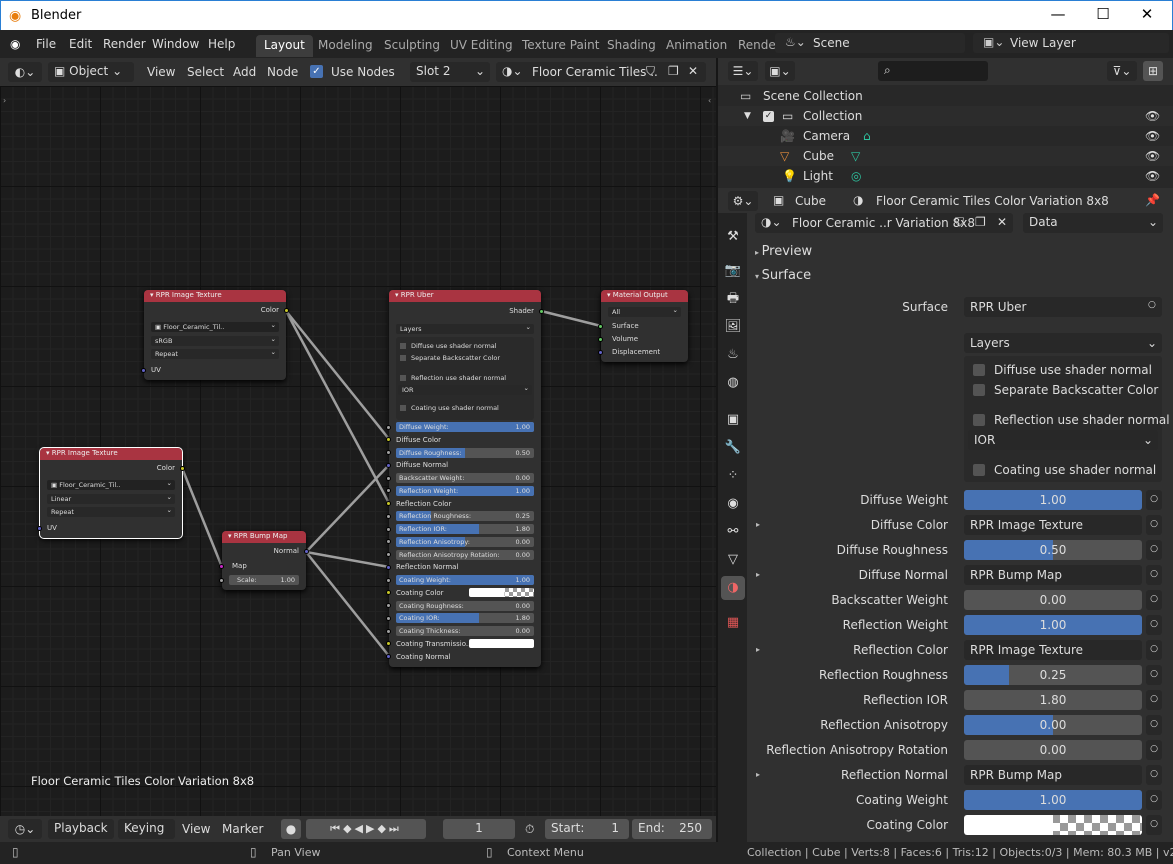 Image resolution: width=1173 pixels, height=864 pixels. Describe the element at coordinates (1064, 470) in the screenshot. I see `coating-shader-normal-checkbox: Coating use shader normal` at that location.